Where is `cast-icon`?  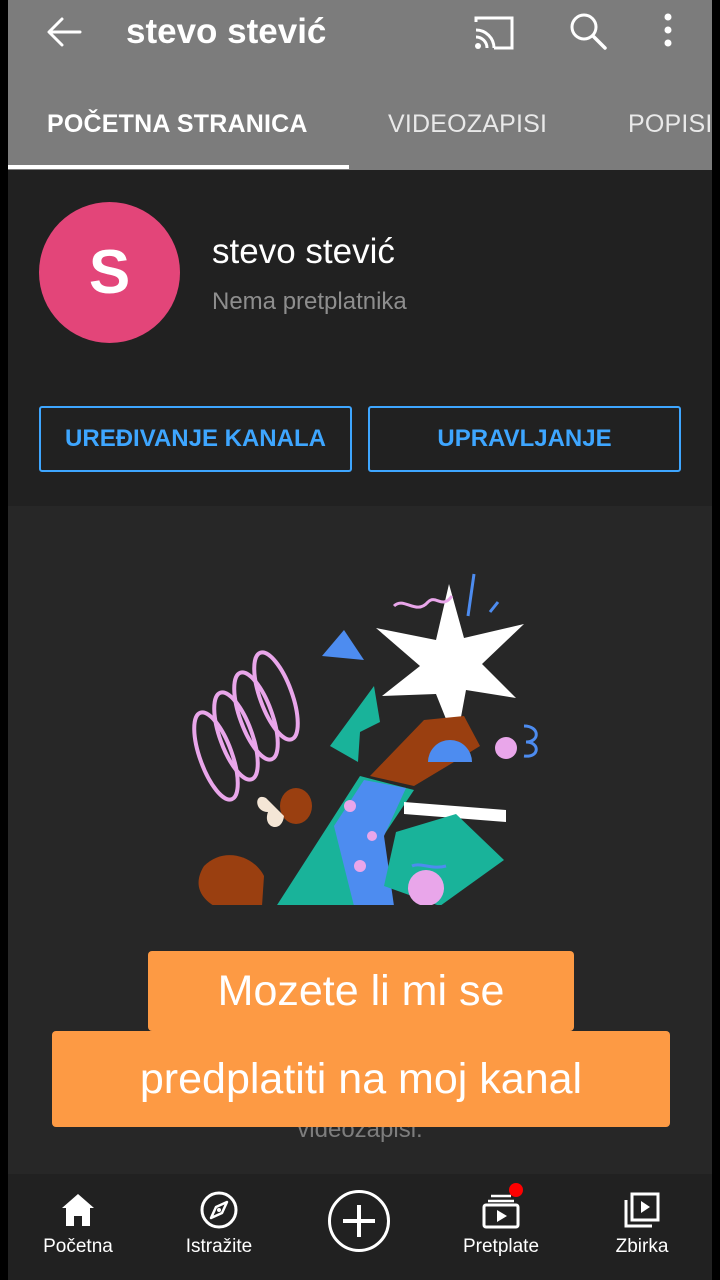
cast-icon is located at coordinates (493, 32).